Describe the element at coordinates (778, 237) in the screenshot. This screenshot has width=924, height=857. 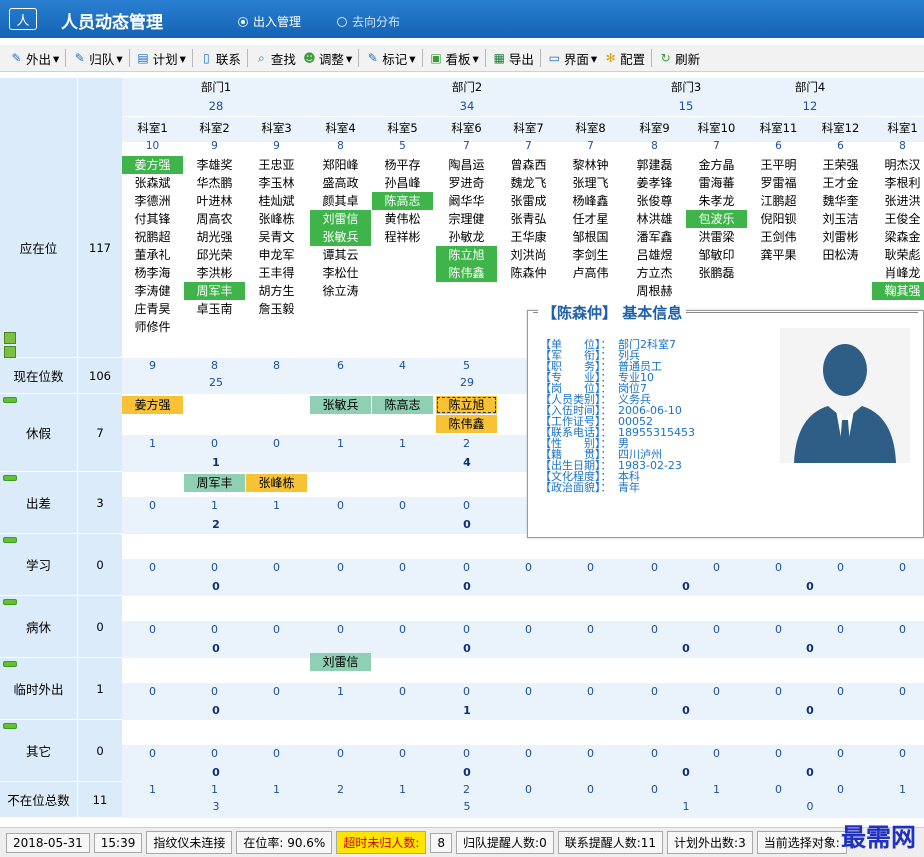
I see `person-cell: 王剑伟` at that location.